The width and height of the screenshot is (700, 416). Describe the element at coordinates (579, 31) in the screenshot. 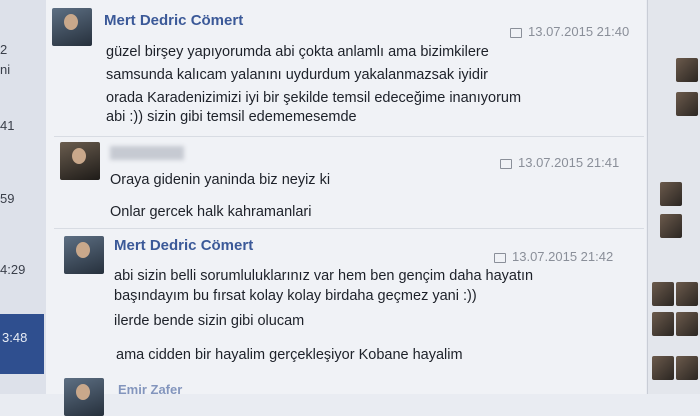

I see `timestamp-text: 13.07.2015 21:40` at that location.